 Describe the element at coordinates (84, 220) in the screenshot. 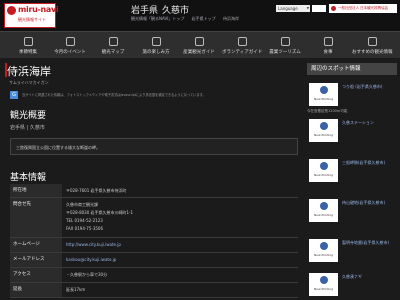

I see `row-value: TEL 0194-52-2123` at that location.